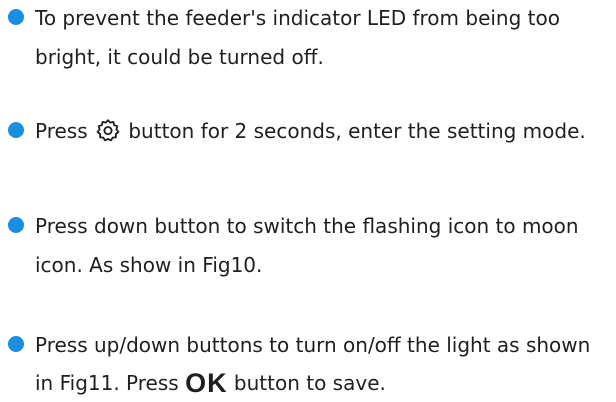 The width and height of the screenshot is (616, 402). What do you see at coordinates (206, 383) in the screenshot?
I see `ok-label: OK` at bounding box center [206, 383].